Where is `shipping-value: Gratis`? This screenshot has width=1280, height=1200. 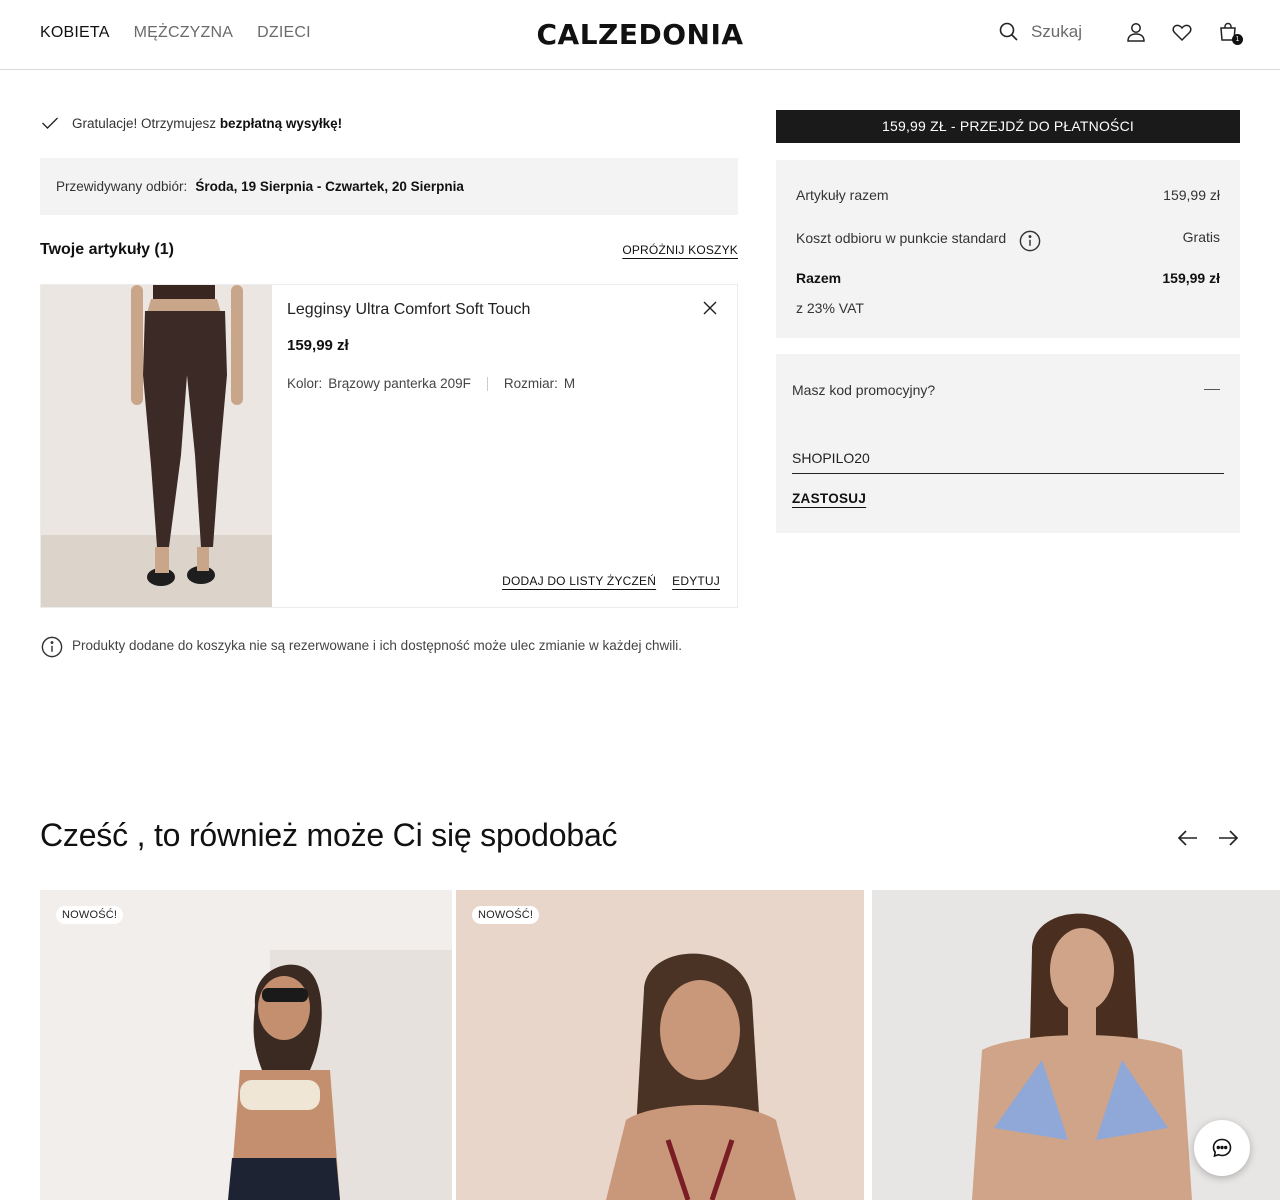
shipping-value: Gratis is located at coordinates (1201, 237).